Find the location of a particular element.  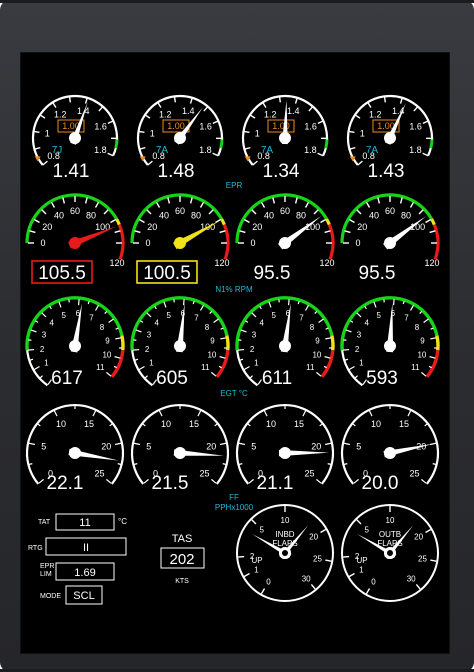

tat-value: 11 is located at coordinates (84, 523).